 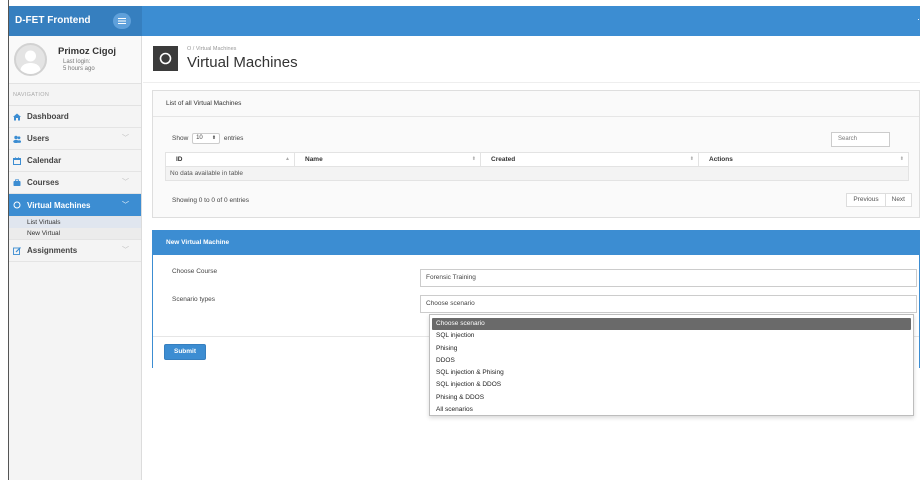 What do you see at coordinates (214, 138) in the screenshot?
I see `select-arrows-icon: ⬍` at bounding box center [214, 138].